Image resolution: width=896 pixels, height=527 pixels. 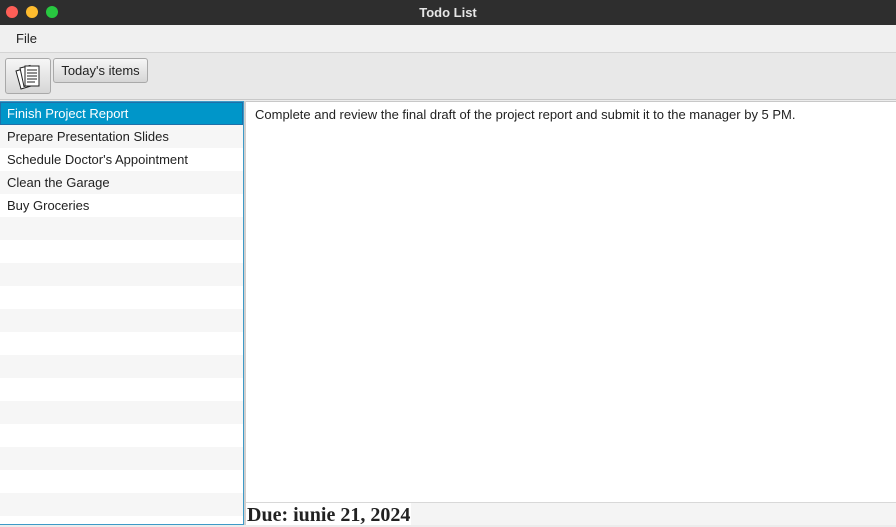 I want to click on title-bar: Todo List, so click(x=448, y=12).